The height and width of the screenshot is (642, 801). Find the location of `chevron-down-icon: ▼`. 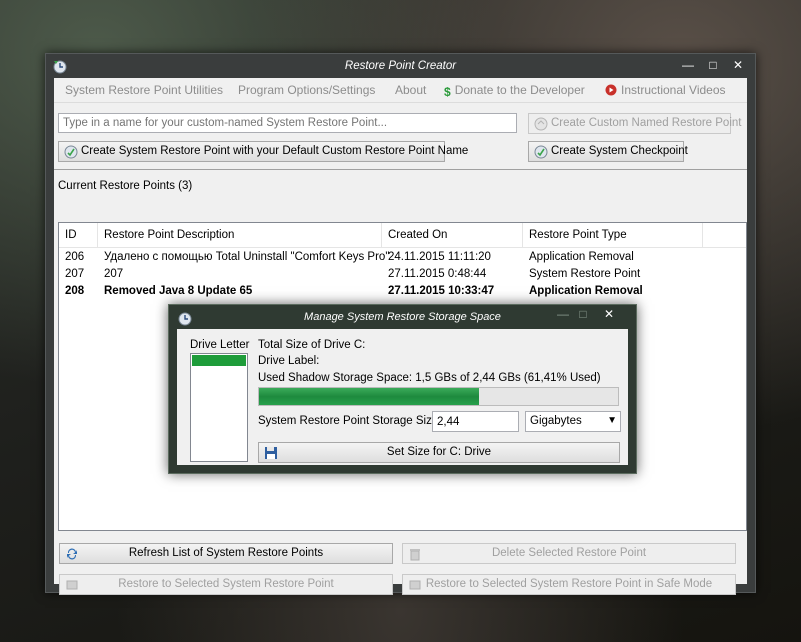

chevron-down-icon: ▼ is located at coordinates (612, 420).